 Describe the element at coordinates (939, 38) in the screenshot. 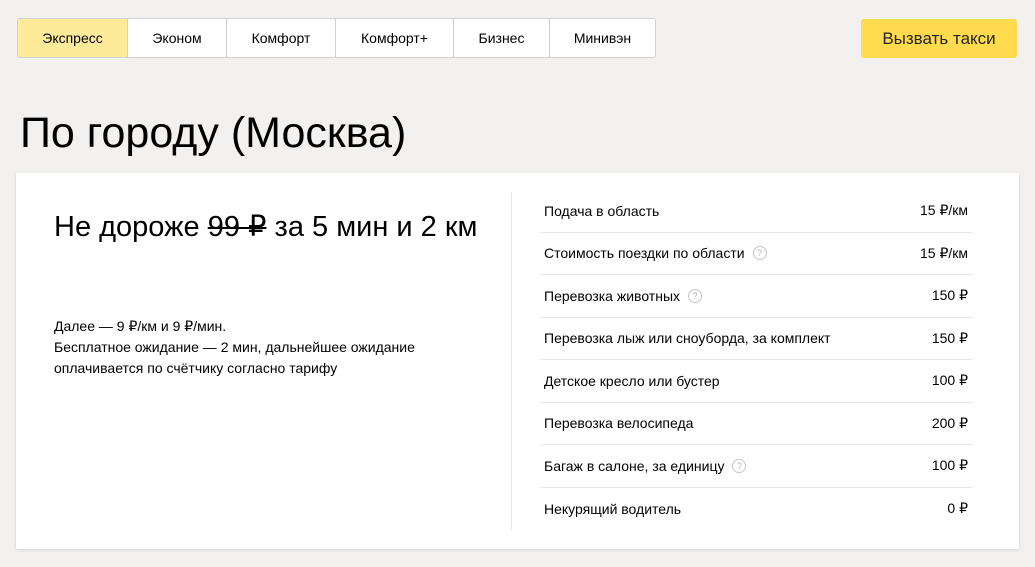

I see `call-taxi-button: Вызвать такси` at that location.